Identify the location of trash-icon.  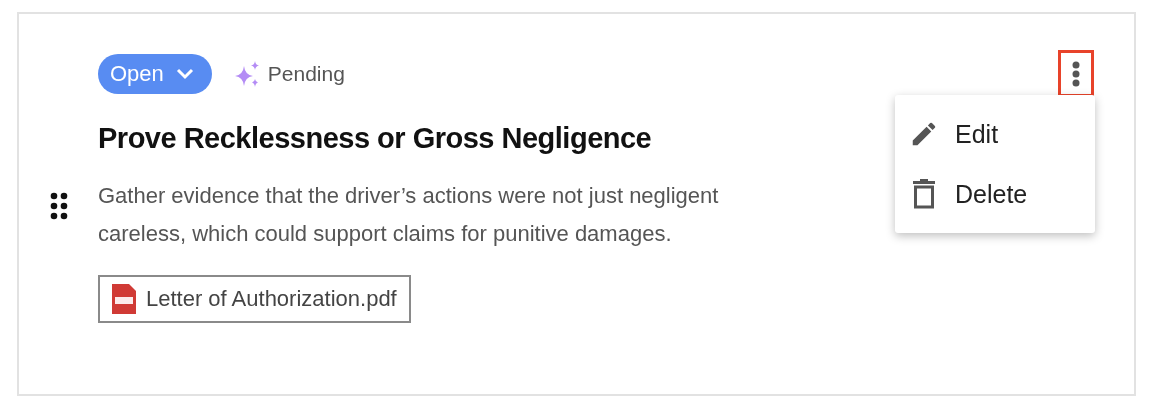
(924, 194).